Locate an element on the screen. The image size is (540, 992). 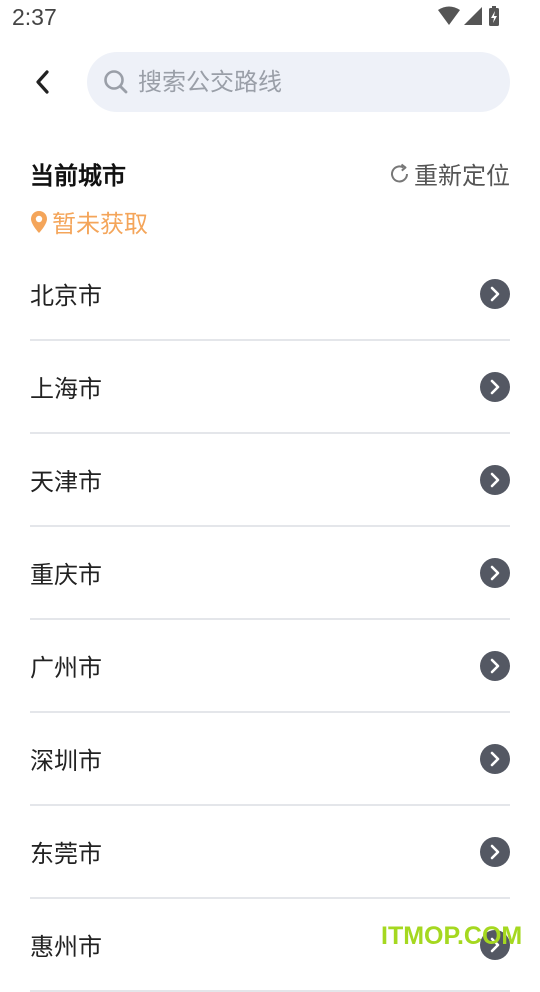
chevron-left-icon is located at coordinates (42, 82).